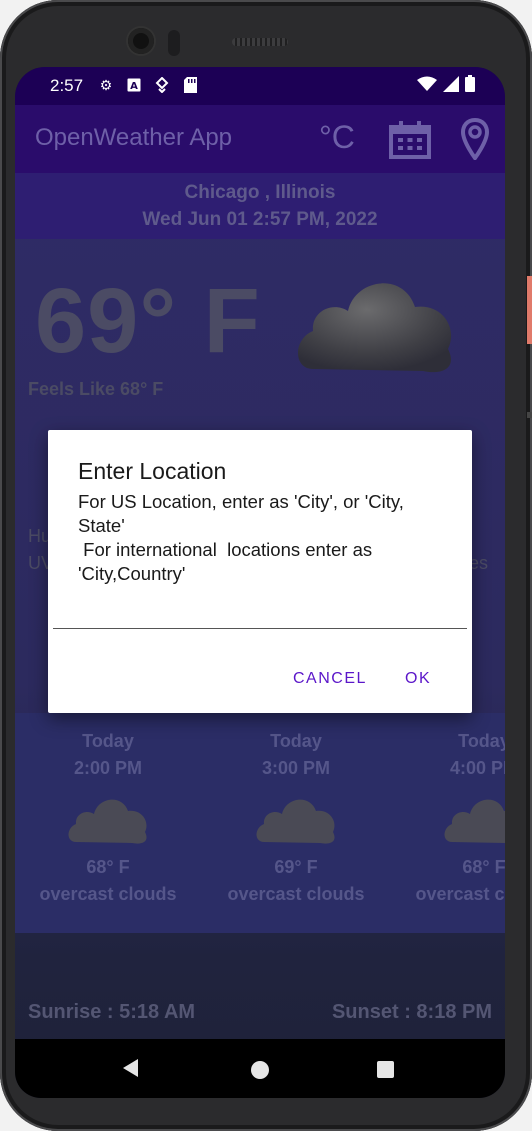  I want to click on a-icon: A, so click(134, 85).